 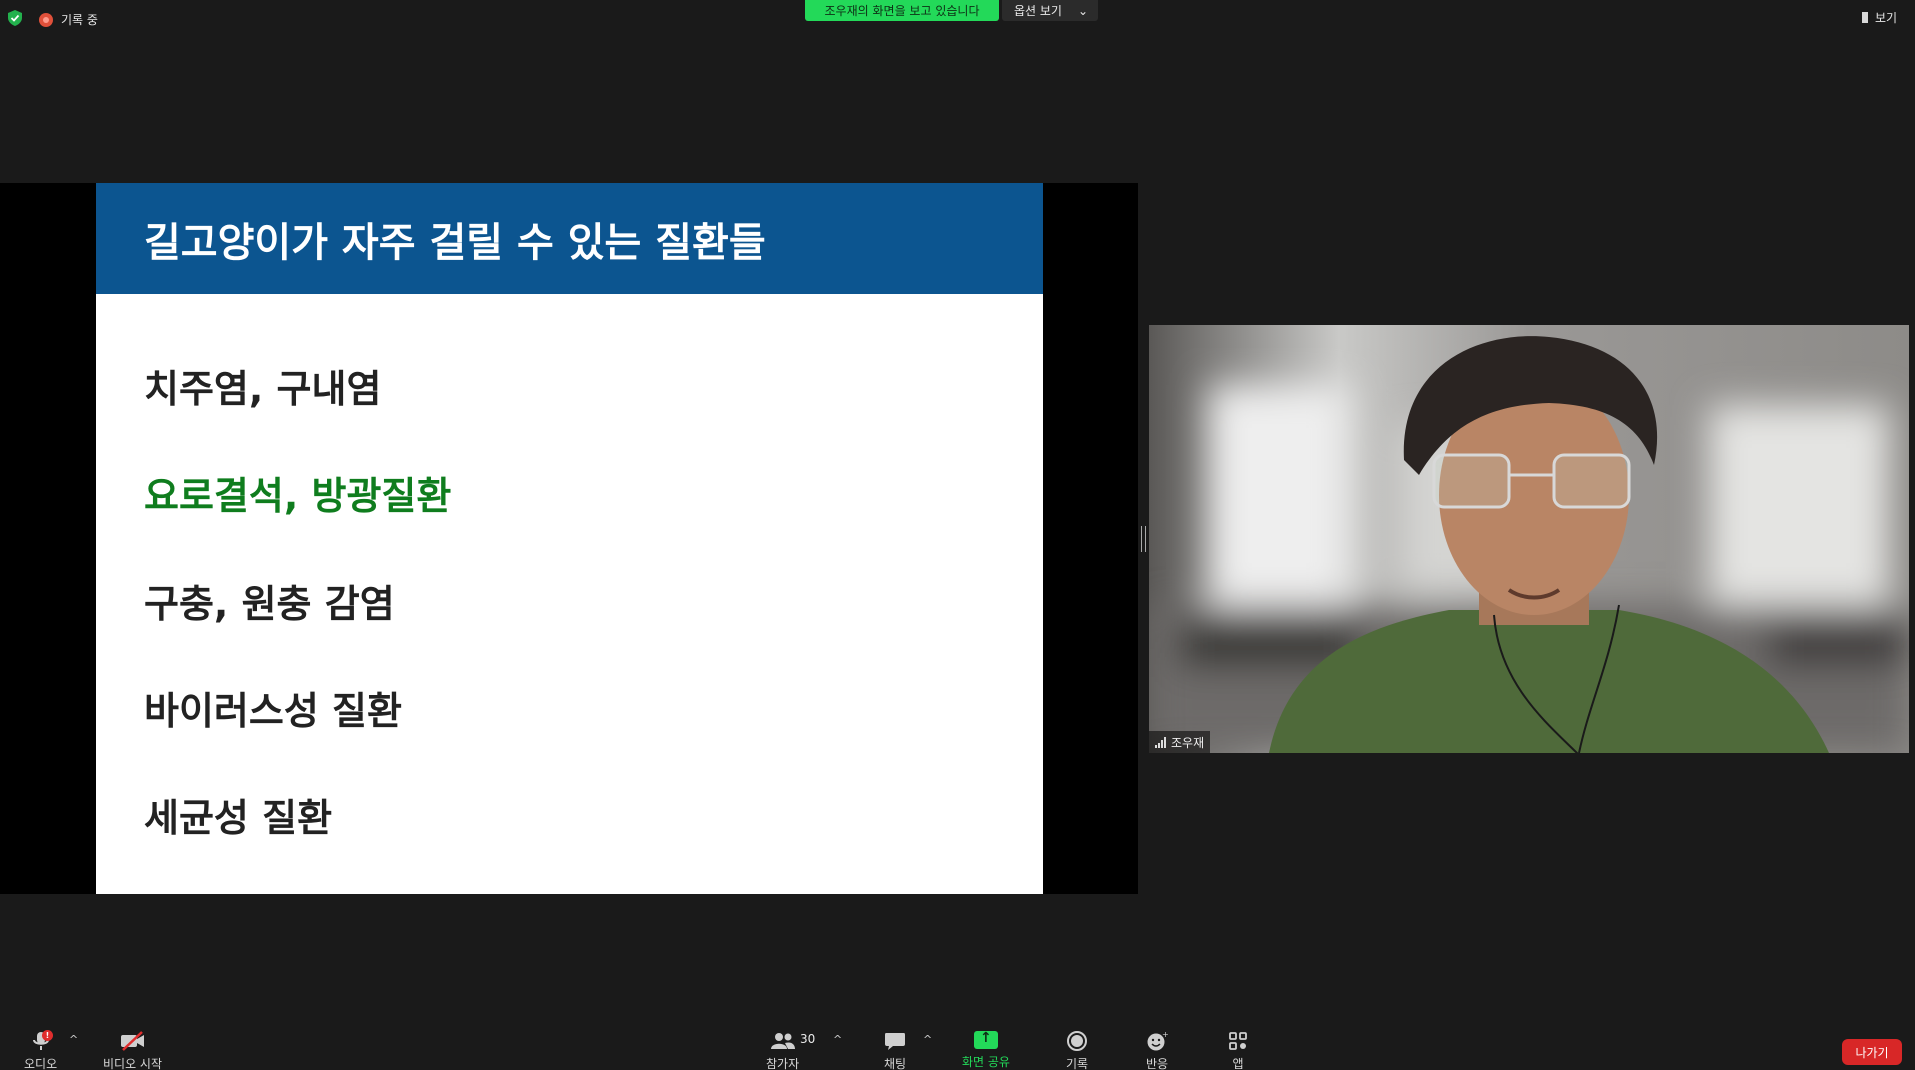 I want to click on participants-button: 참가자, so click(x=782, y=1050).